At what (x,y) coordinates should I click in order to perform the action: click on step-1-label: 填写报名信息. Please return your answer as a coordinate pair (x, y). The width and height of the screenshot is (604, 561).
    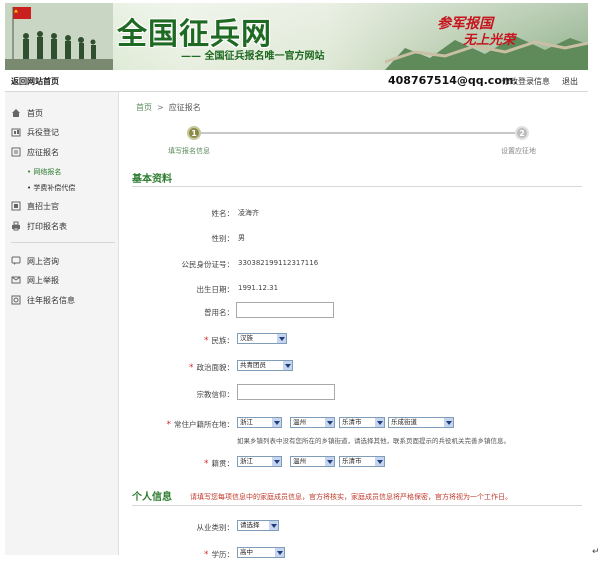
    Looking at the image, I should click on (189, 151).